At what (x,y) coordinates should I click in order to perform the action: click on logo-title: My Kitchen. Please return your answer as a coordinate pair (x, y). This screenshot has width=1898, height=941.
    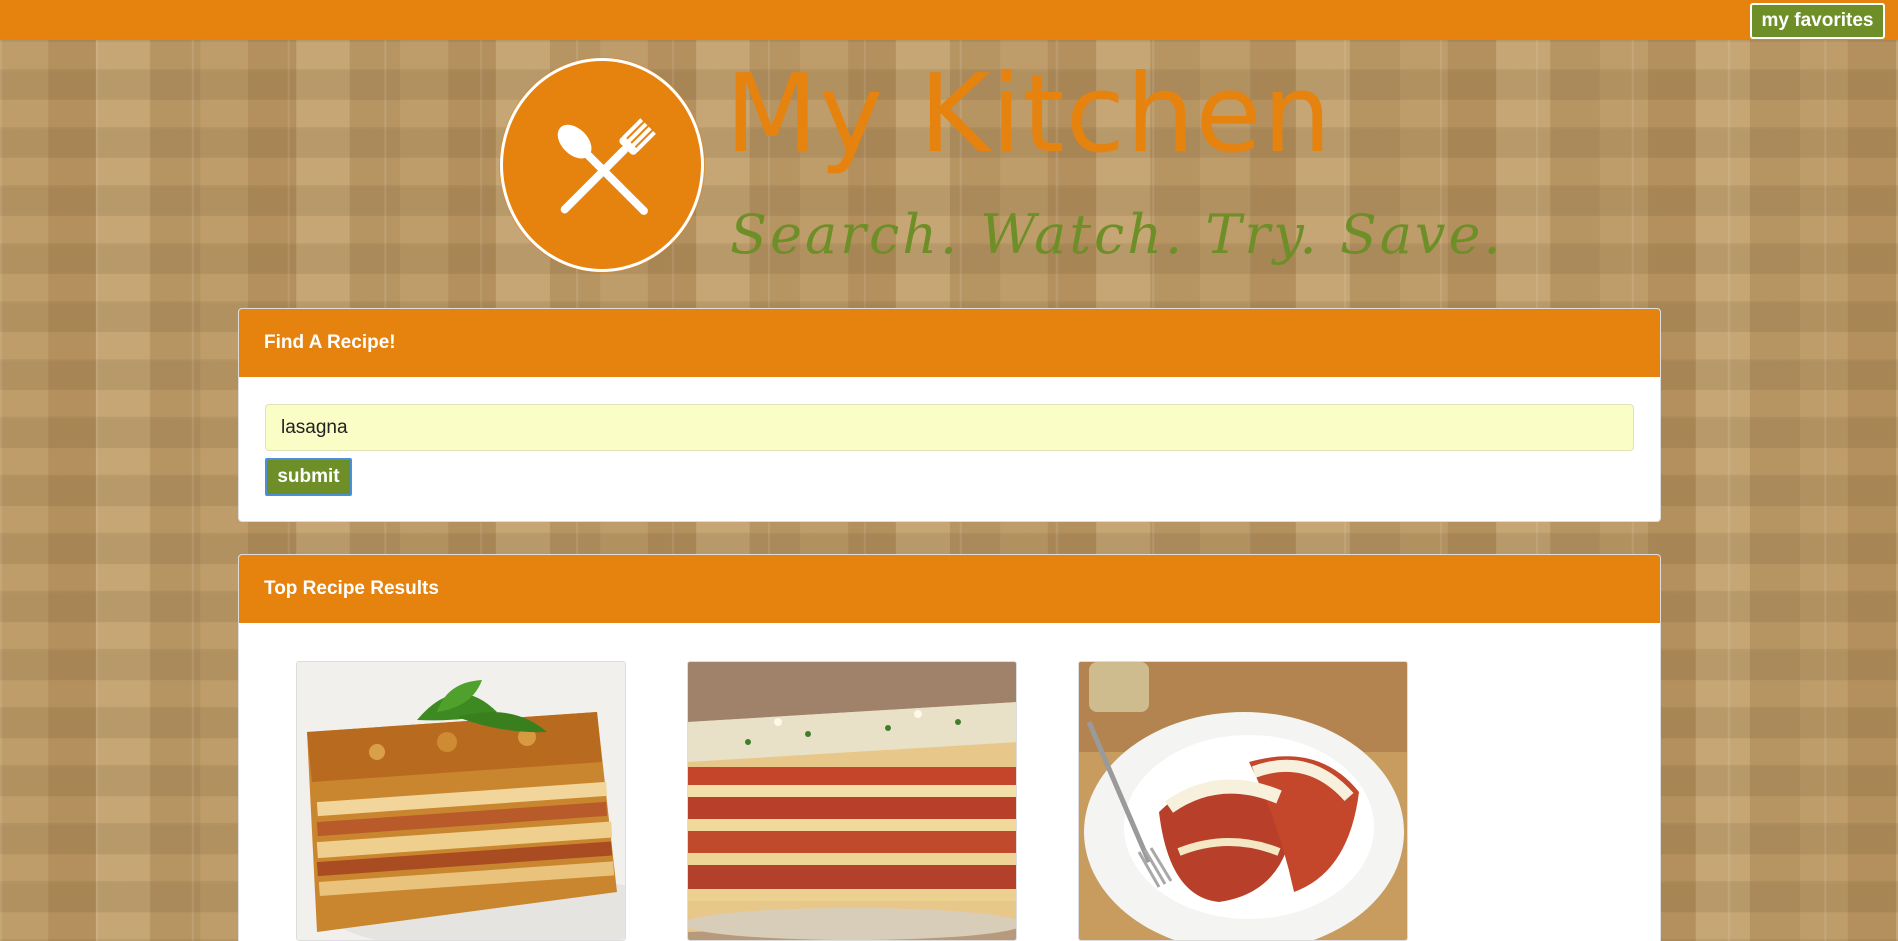
    Looking at the image, I should click on (1029, 114).